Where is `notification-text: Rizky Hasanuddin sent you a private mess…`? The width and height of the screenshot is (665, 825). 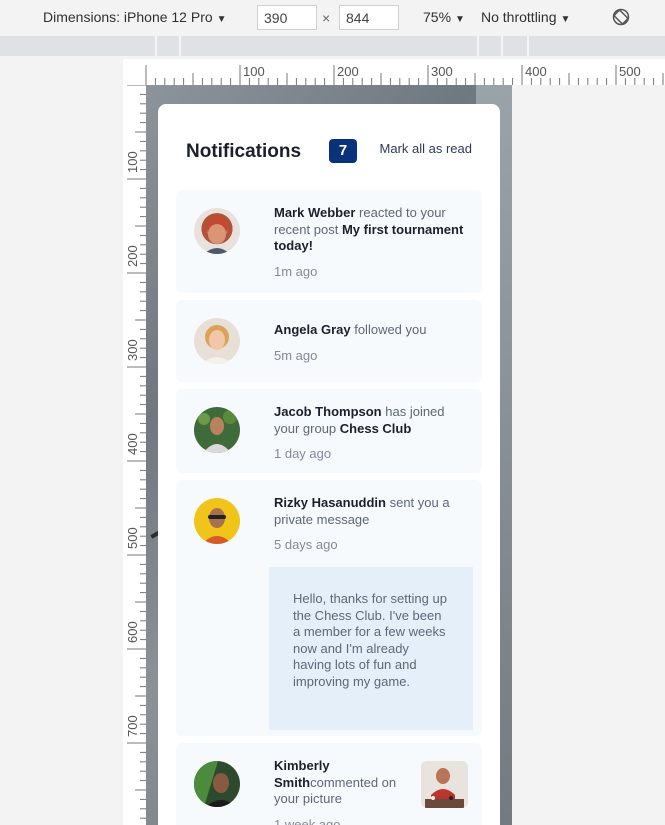
notification-text: Rizky Hasanuddin sent you a private mess… is located at coordinates (373, 511).